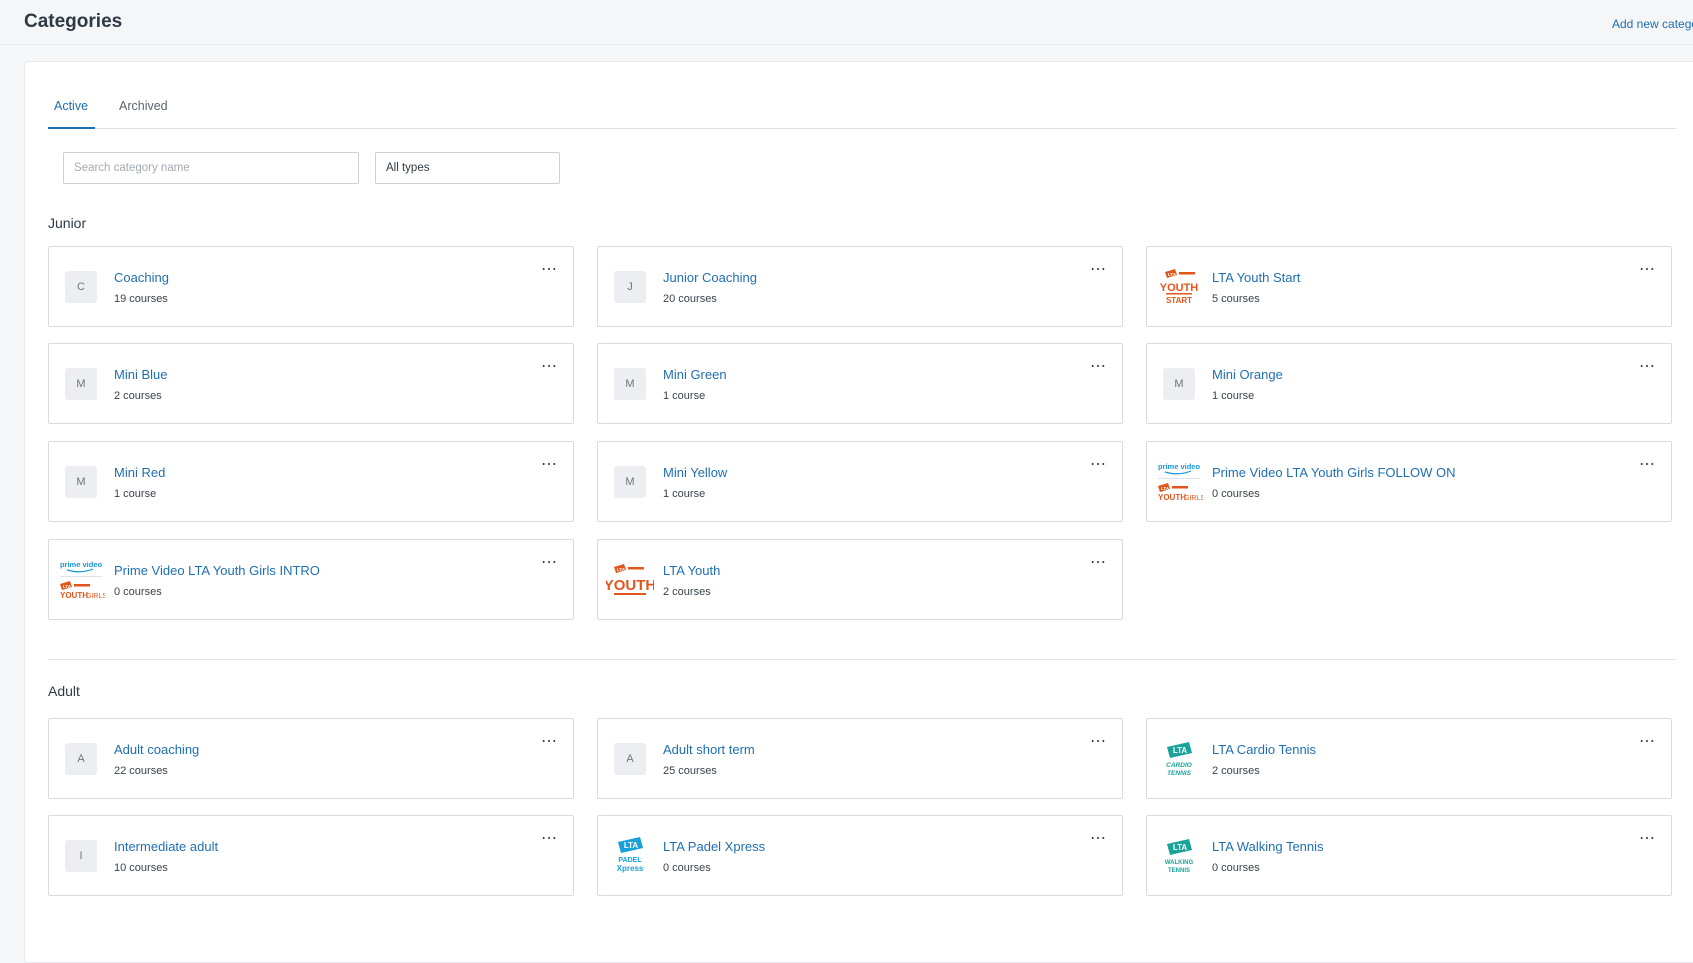 The width and height of the screenshot is (1693, 963). Describe the element at coordinates (860, 579) in the screenshot. I see `category-card-lta-youth: LTA YOUTH LTA Youth 2 courses ⋯` at that location.